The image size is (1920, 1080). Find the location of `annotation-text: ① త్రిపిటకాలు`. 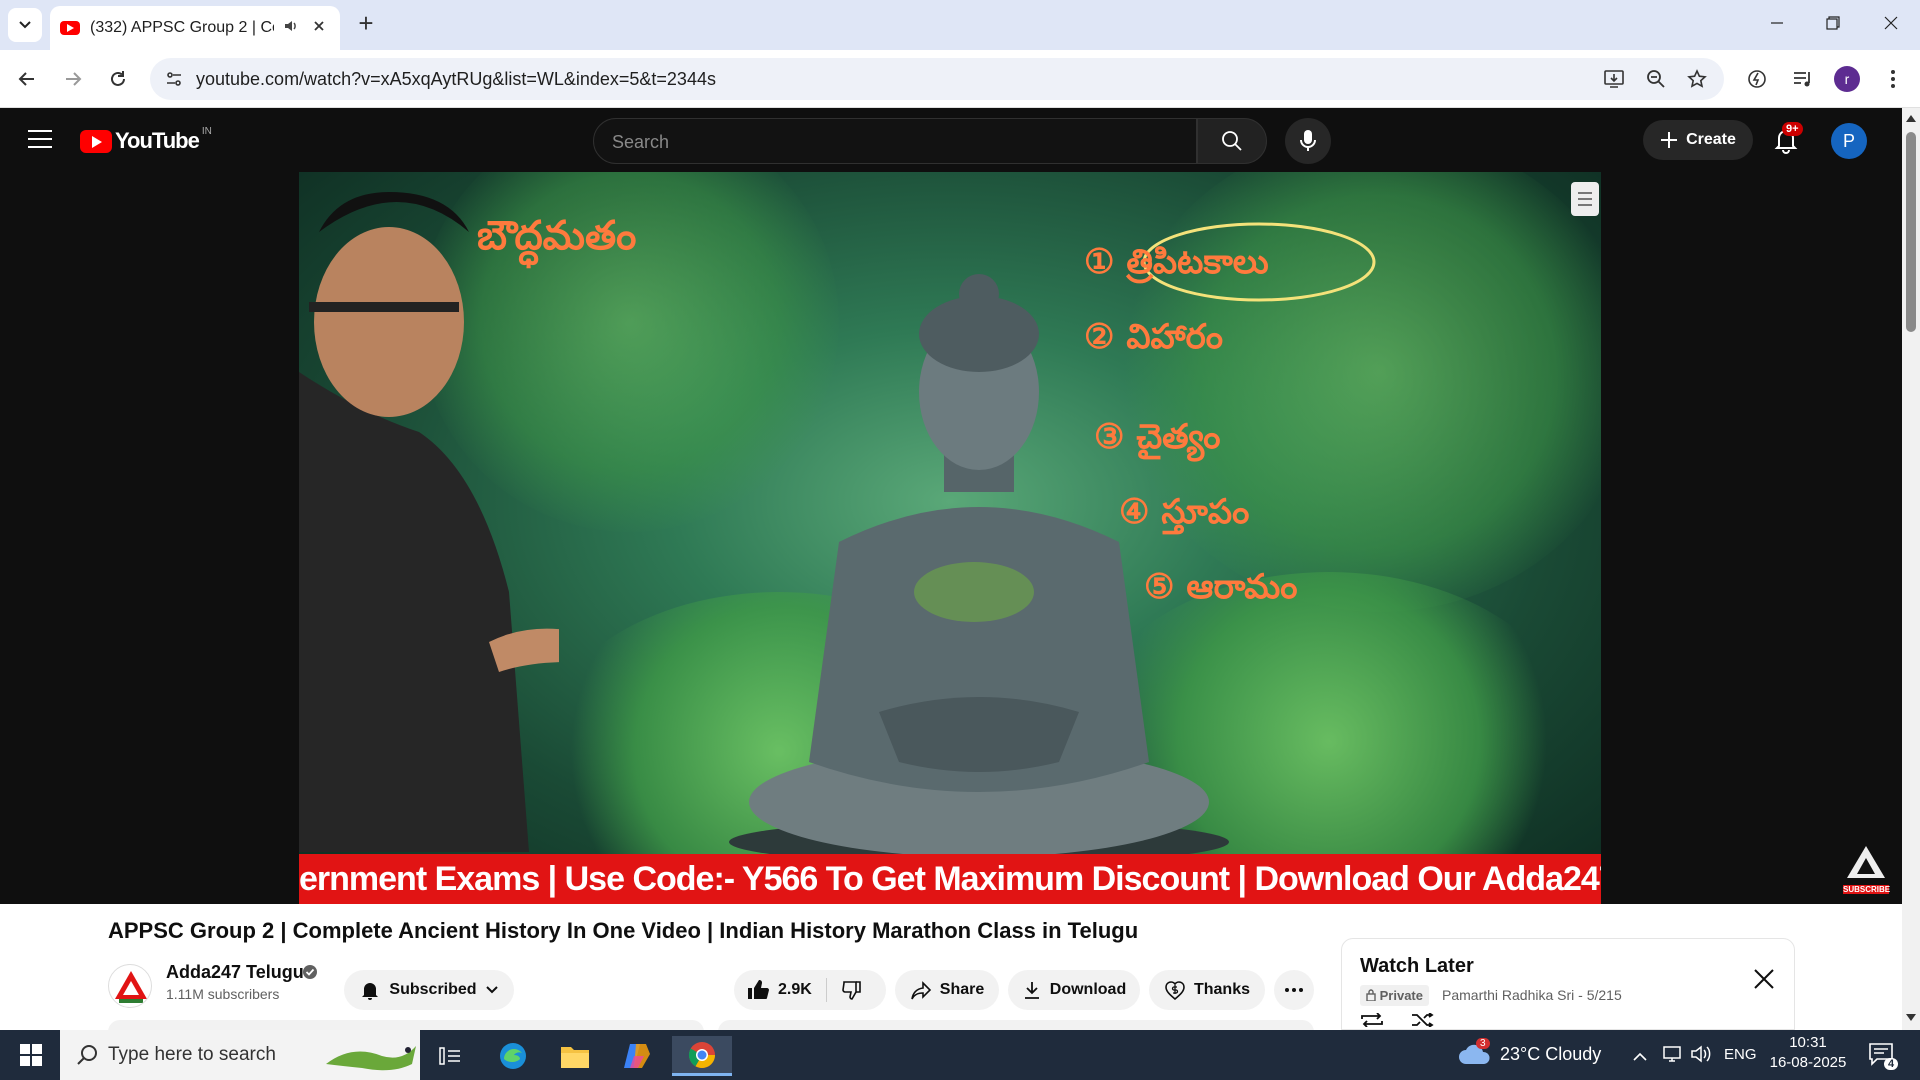

annotation-text: ① త్రిపిటకాలు is located at coordinates (1176, 262).